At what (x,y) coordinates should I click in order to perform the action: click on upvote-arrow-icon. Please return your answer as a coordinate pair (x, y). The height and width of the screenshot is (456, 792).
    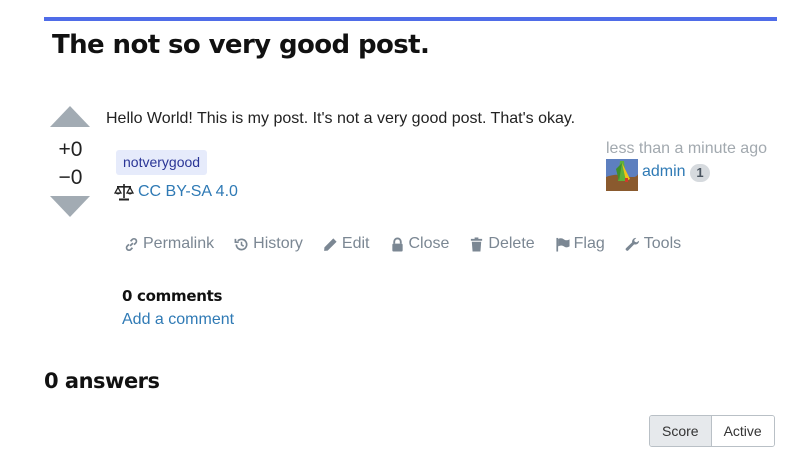
    Looking at the image, I should click on (70, 116).